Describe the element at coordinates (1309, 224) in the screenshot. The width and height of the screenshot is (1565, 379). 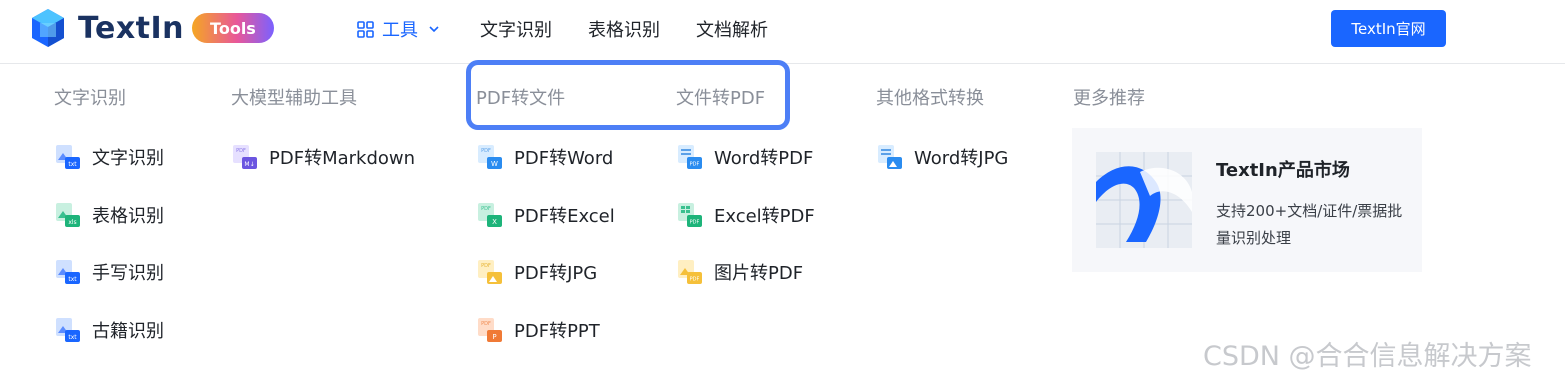
I see `promo-description: 支持200+文档/证件/票据批量识别处理` at that location.